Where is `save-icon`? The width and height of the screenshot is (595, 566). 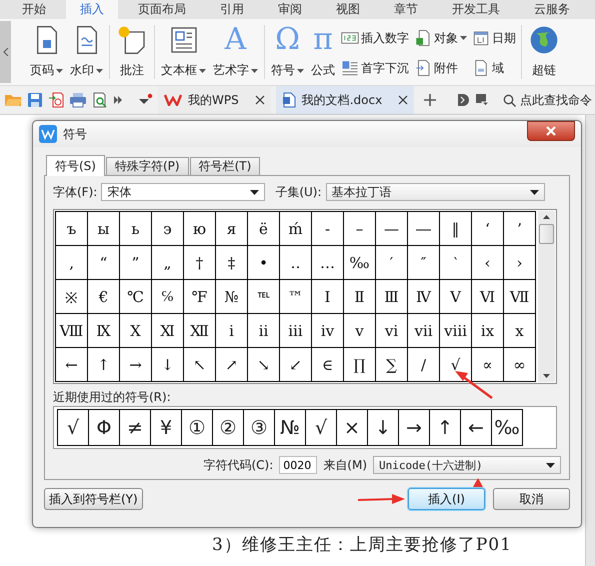 save-icon is located at coordinates (35, 100).